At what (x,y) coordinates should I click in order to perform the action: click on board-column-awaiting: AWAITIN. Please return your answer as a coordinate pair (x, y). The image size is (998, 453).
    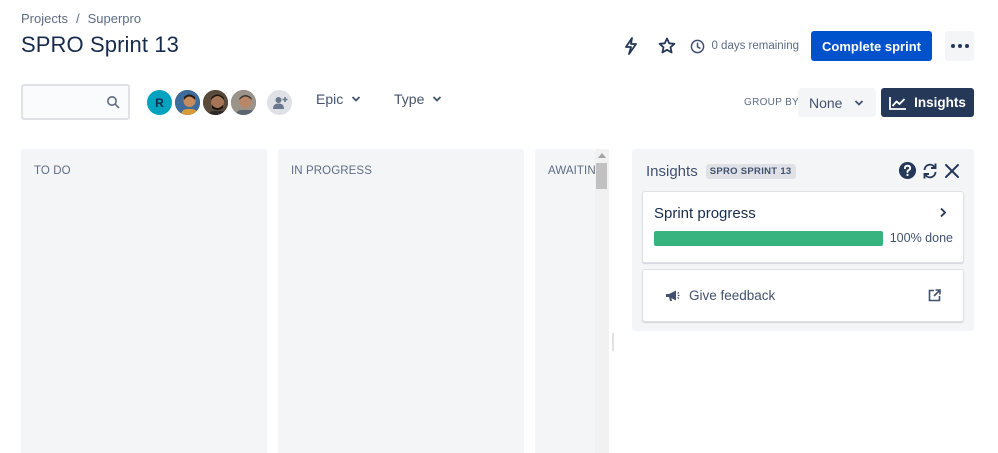
    Looking at the image, I should click on (565, 301).